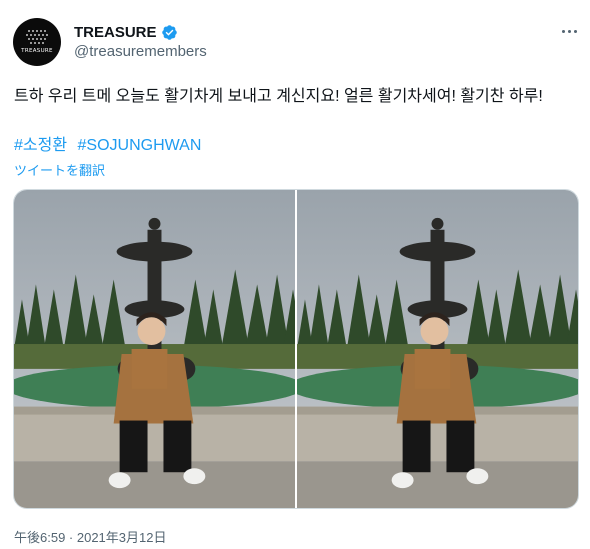 Image resolution: width=590 pixels, height=549 pixels. I want to click on avatar: TREASURE, so click(37, 42).